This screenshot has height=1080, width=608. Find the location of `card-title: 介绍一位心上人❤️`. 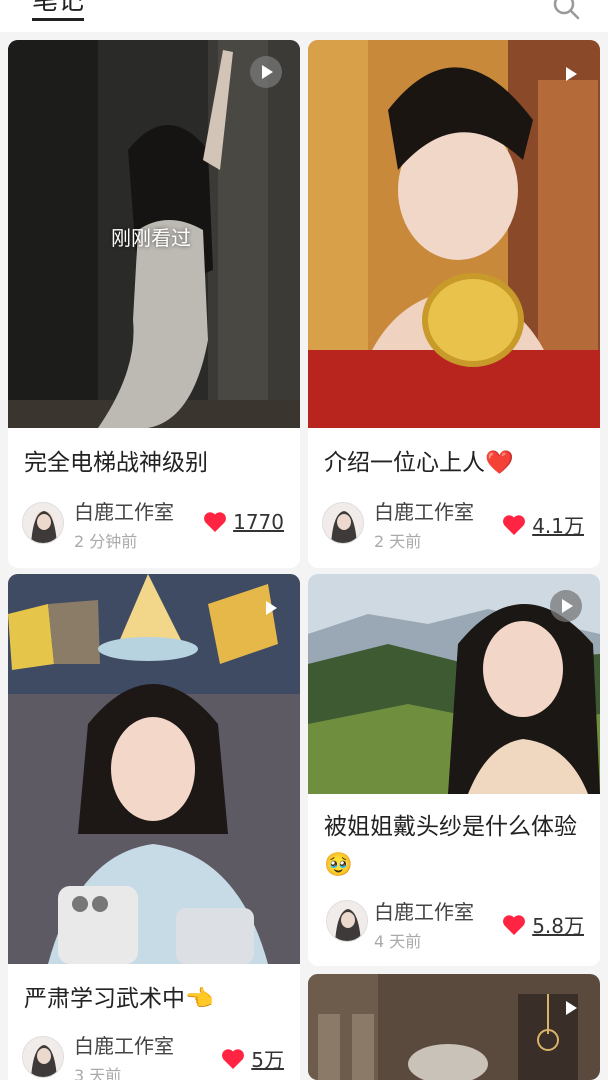

card-title: 介绍一位心上人❤️ is located at coordinates (456, 463).